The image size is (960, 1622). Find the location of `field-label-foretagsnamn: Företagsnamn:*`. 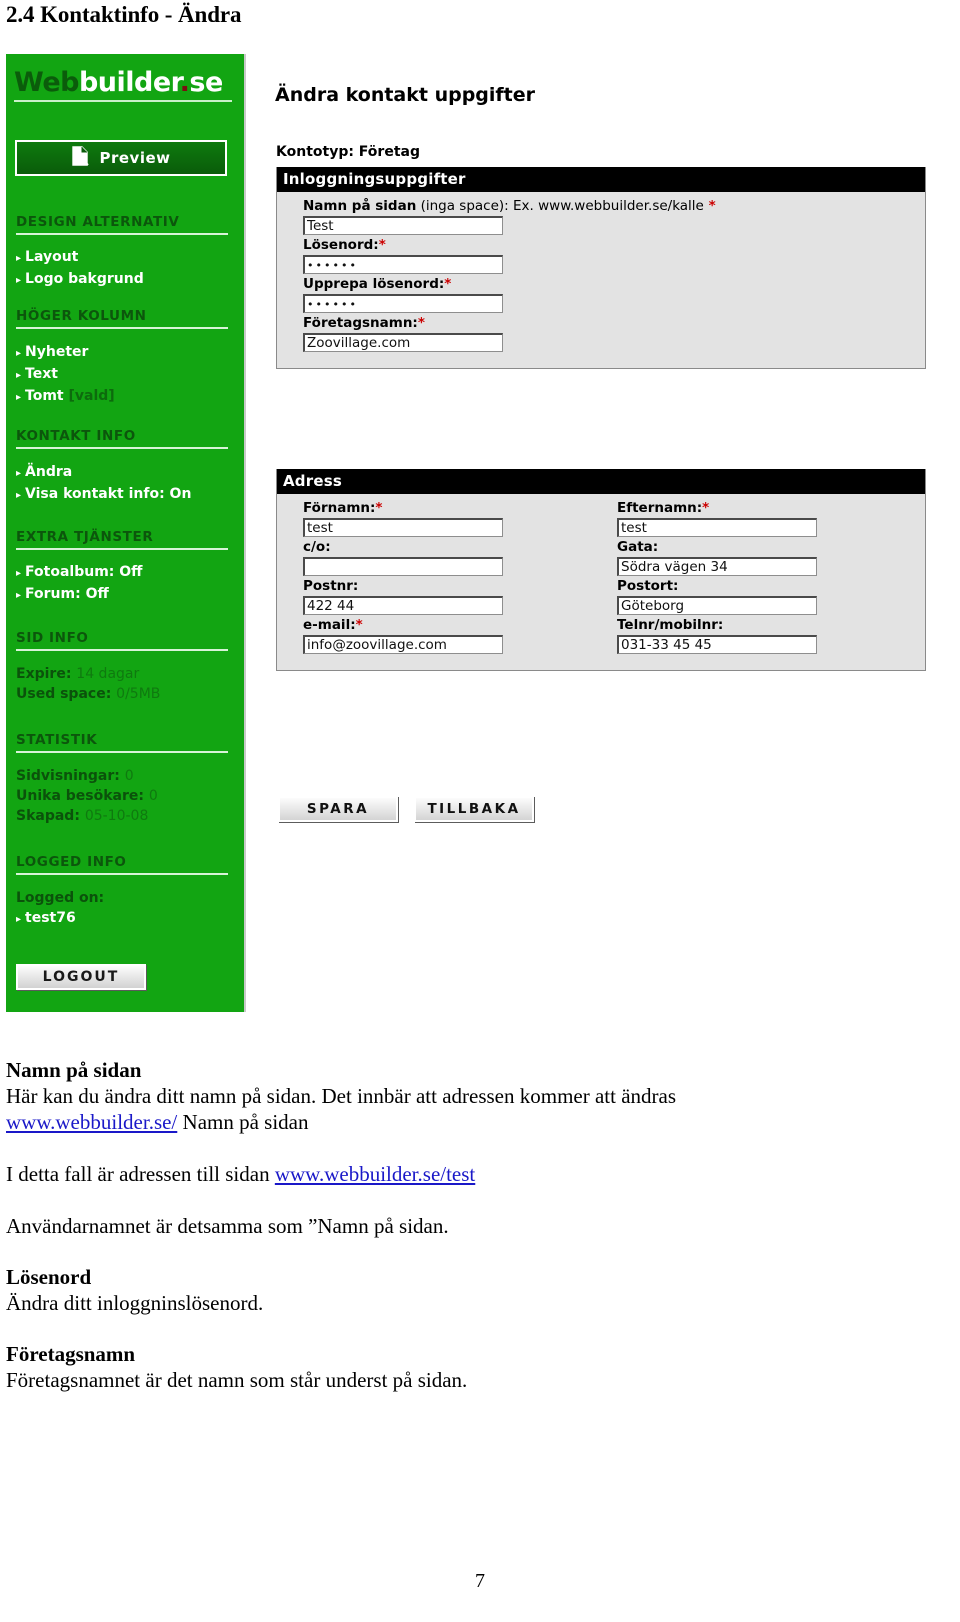

field-label-foretagsnamn: Företagsnamn:* is located at coordinates (364, 323).